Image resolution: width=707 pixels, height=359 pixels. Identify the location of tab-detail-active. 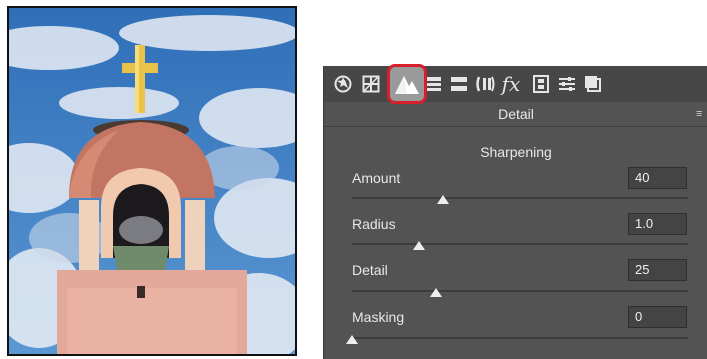
(407, 84).